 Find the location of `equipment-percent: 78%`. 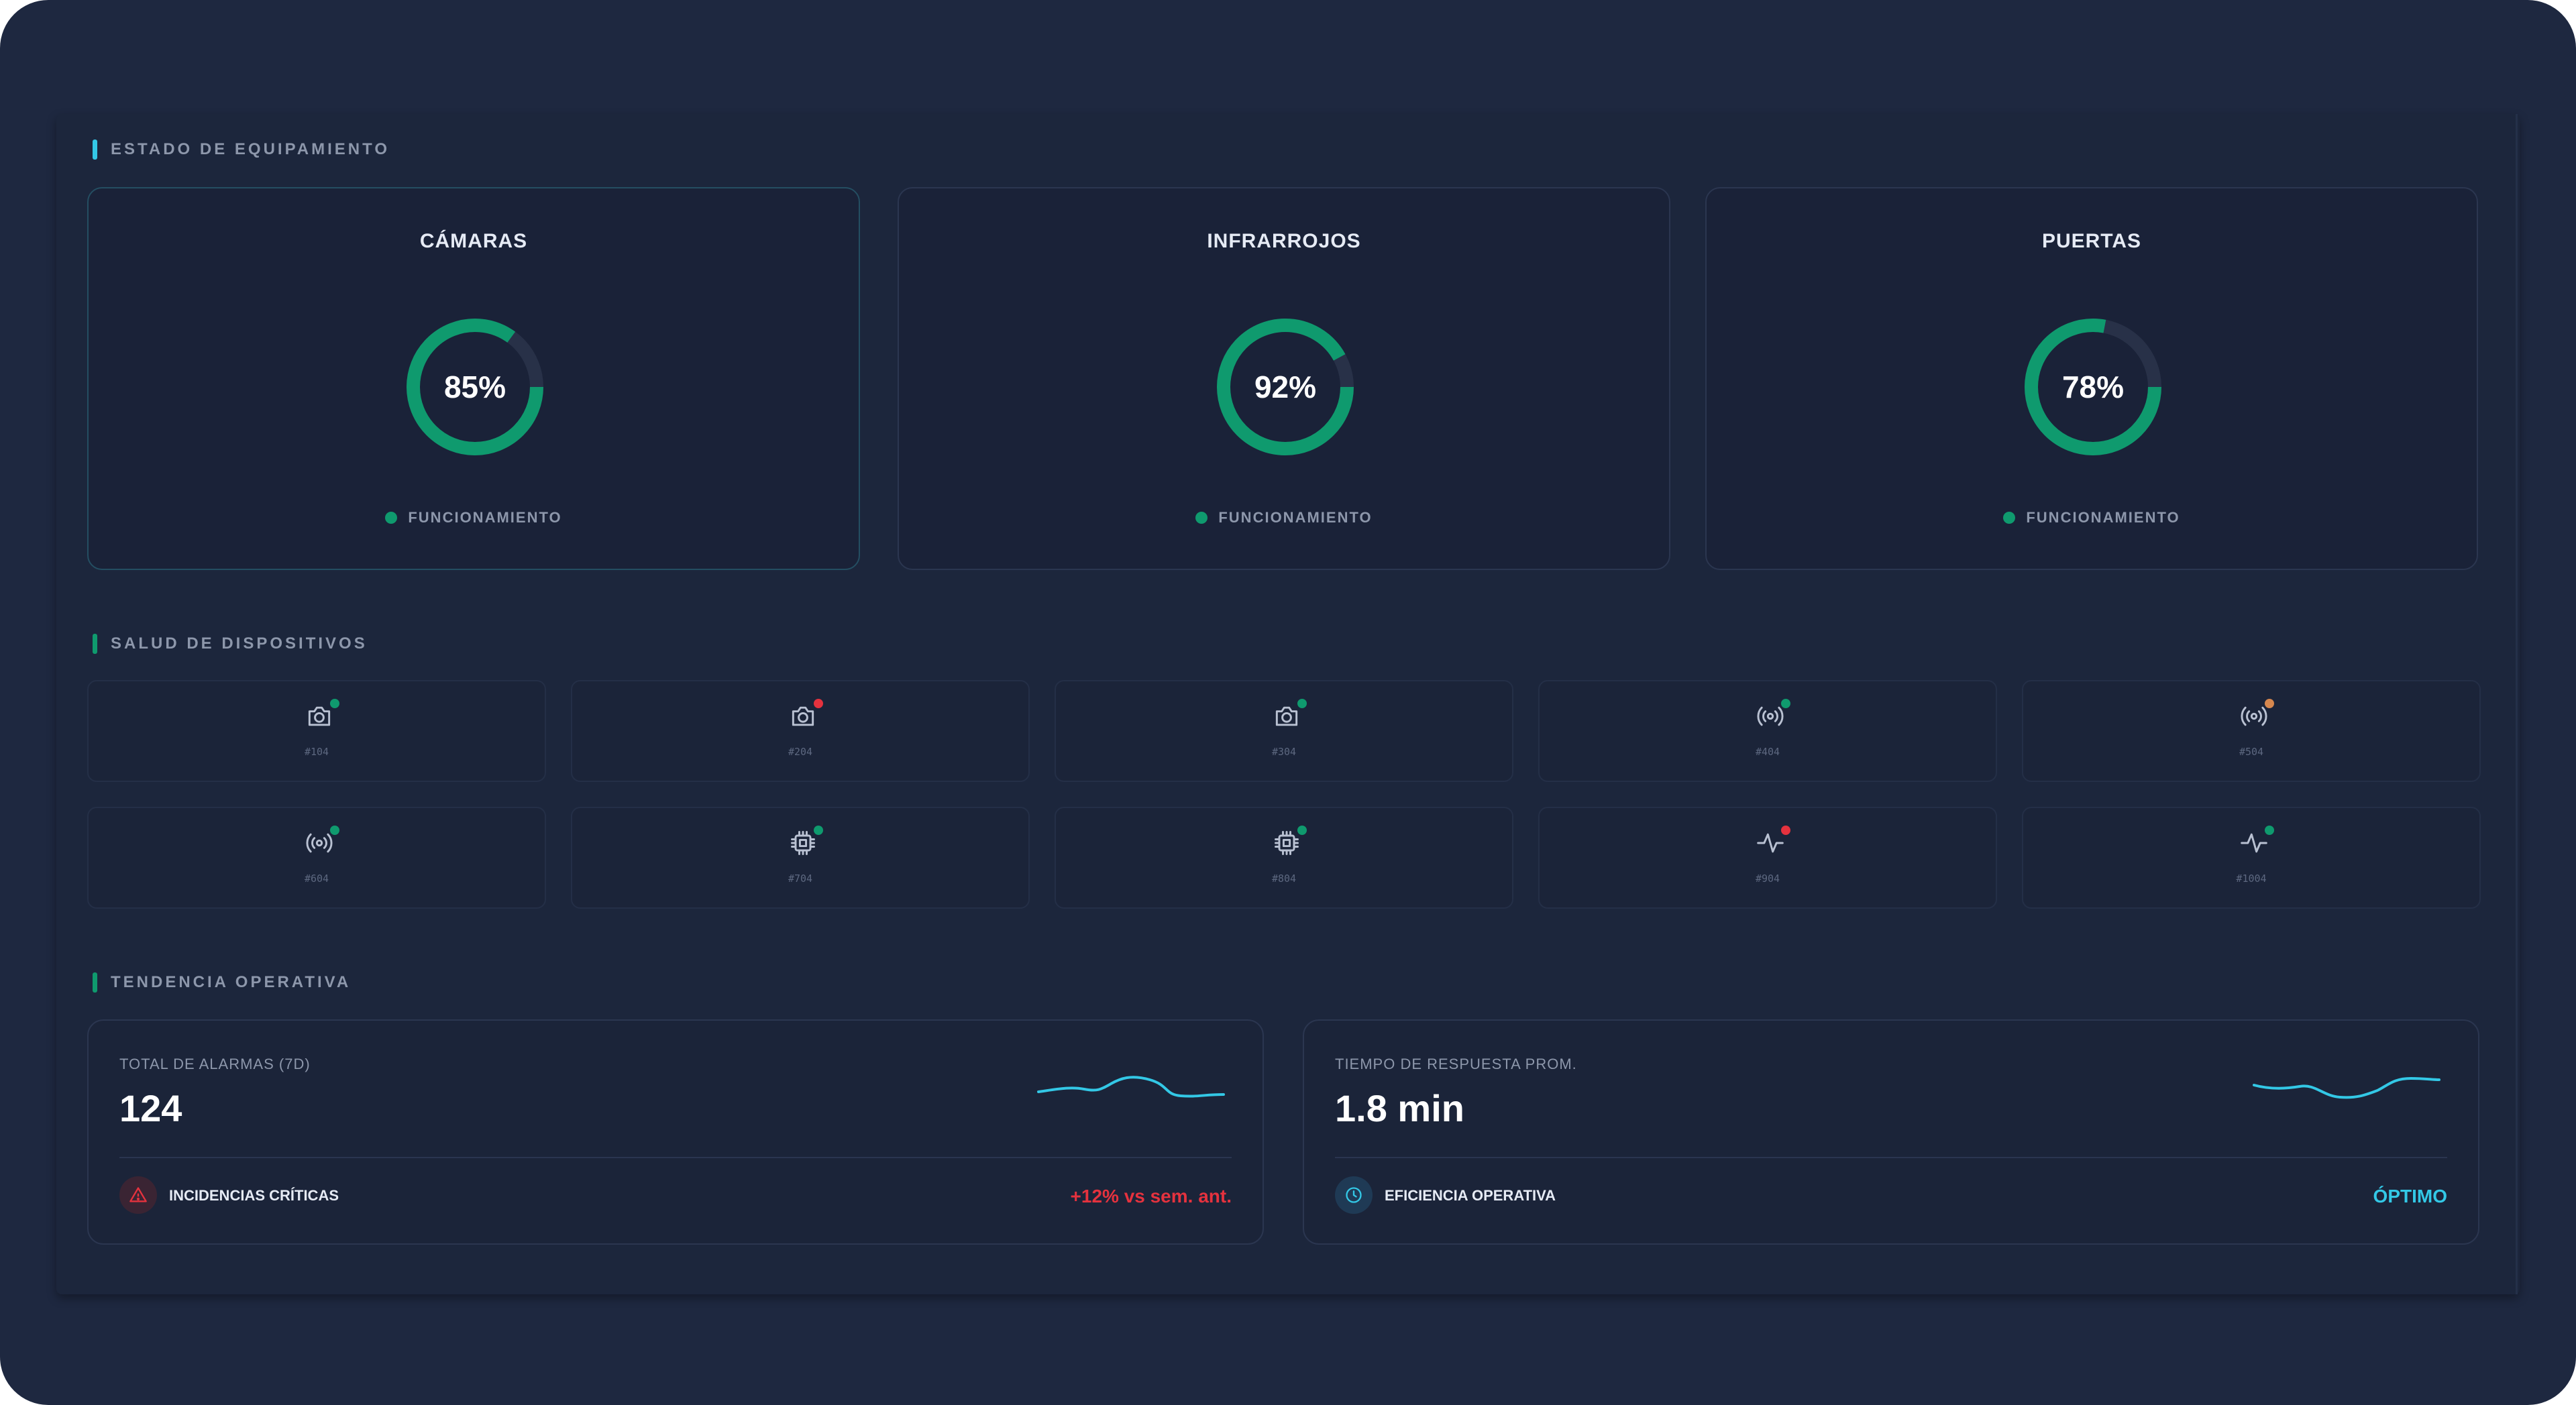

equipment-percent: 78% is located at coordinates (2093, 387).